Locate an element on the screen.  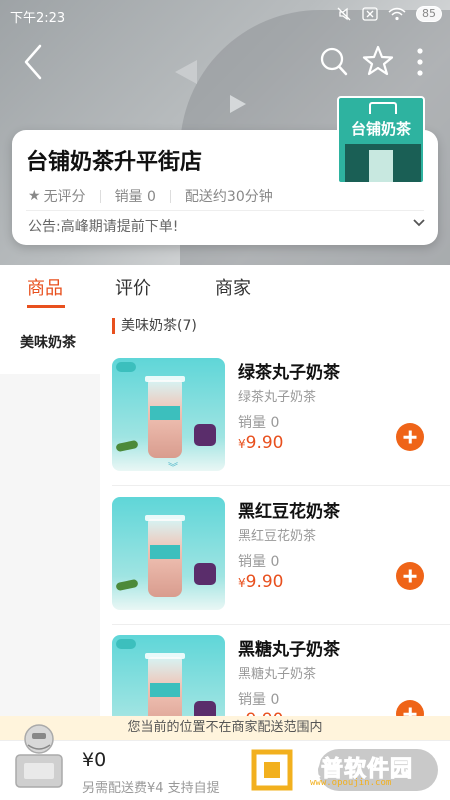
status-time: 下午2:23 is located at coordinates (38, 18).